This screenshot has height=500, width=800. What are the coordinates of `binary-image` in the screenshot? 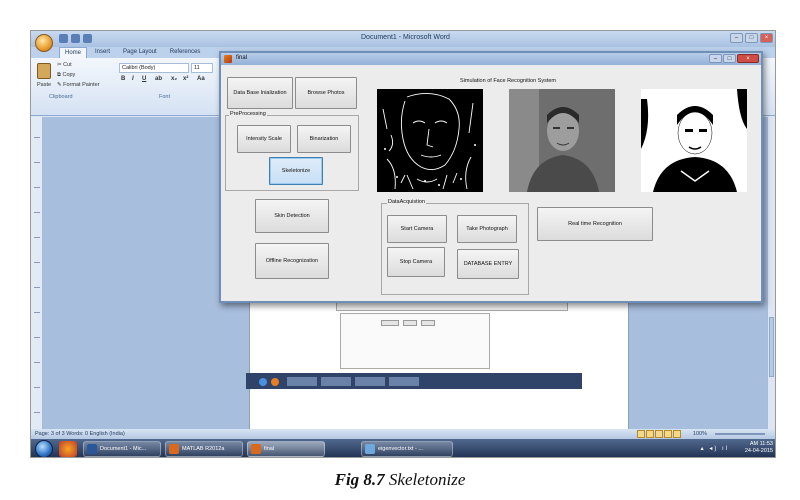 It's located at (694, 140).